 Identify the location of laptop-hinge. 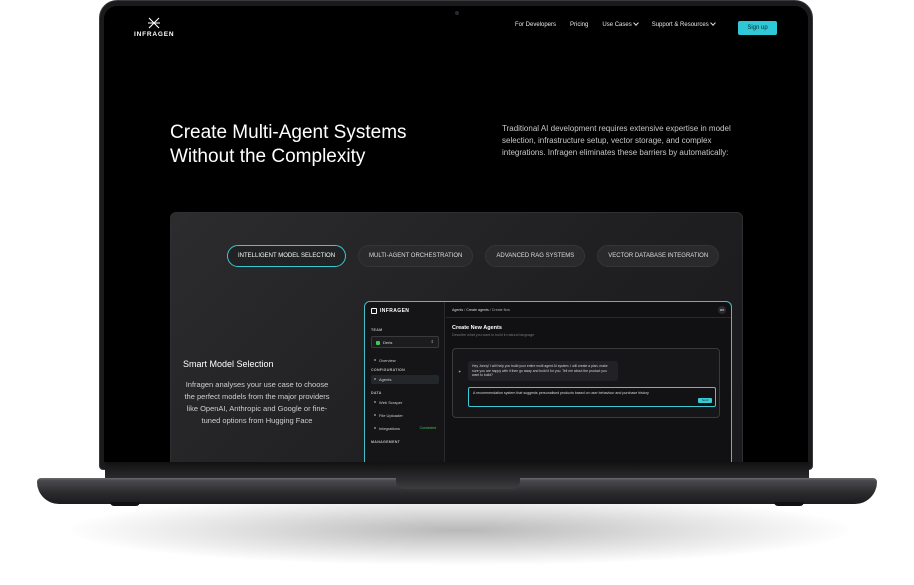
(457, 470).